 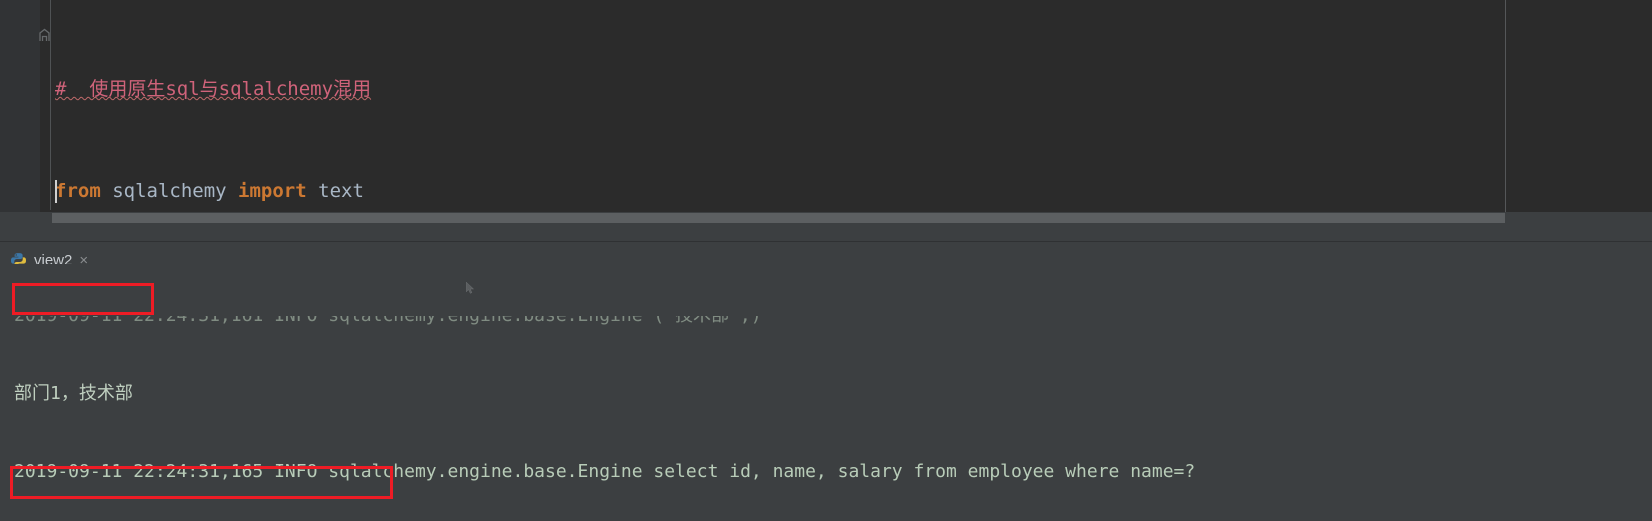 What do you see at coordinates (826, 233) in the screenshot?
I see `editor-bottom-spacer` at bounding box center [826, 233].